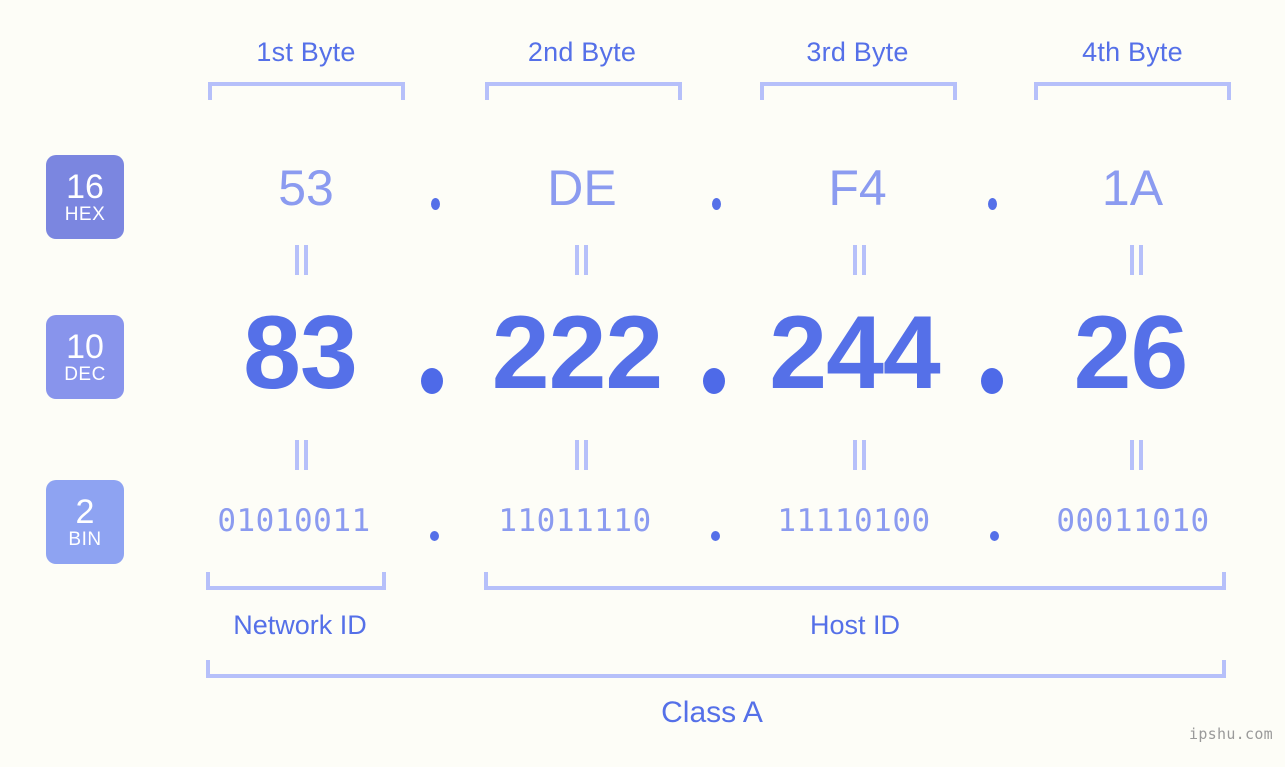  Describe the element at coordinates (300, 353) in the screenshot. I see `dec-byte-1: 83` at that location.